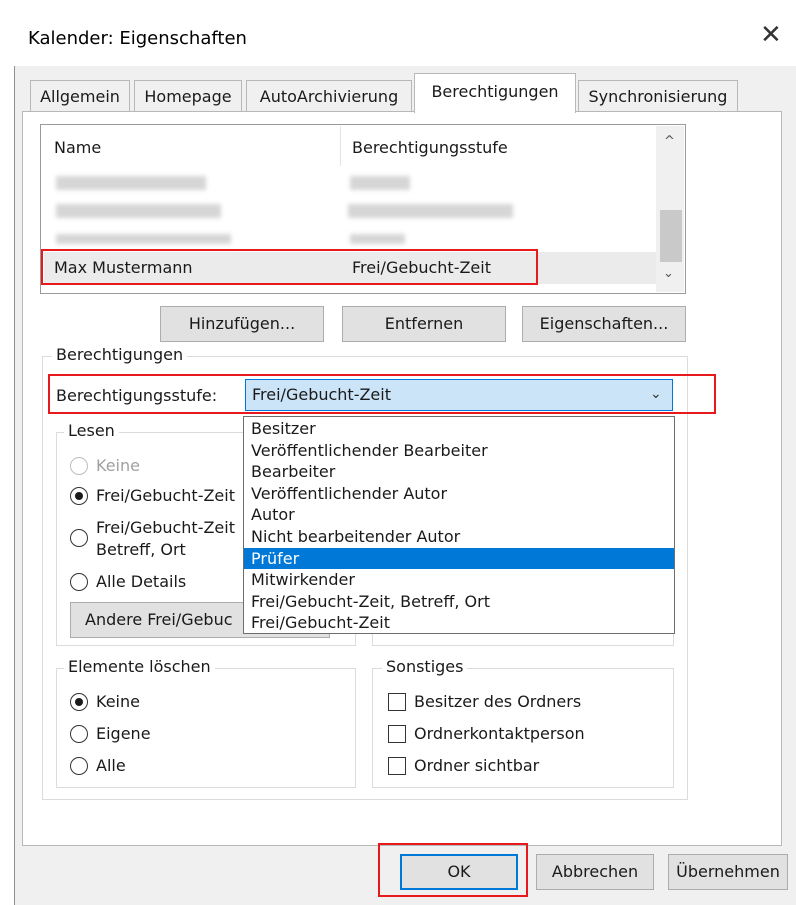 The height and width of the screenshot is (905, 796). What do you see at coordinates (771, 35) in the screenshot?
I see `close-icon: ✕` at bounding box center [771, 35].